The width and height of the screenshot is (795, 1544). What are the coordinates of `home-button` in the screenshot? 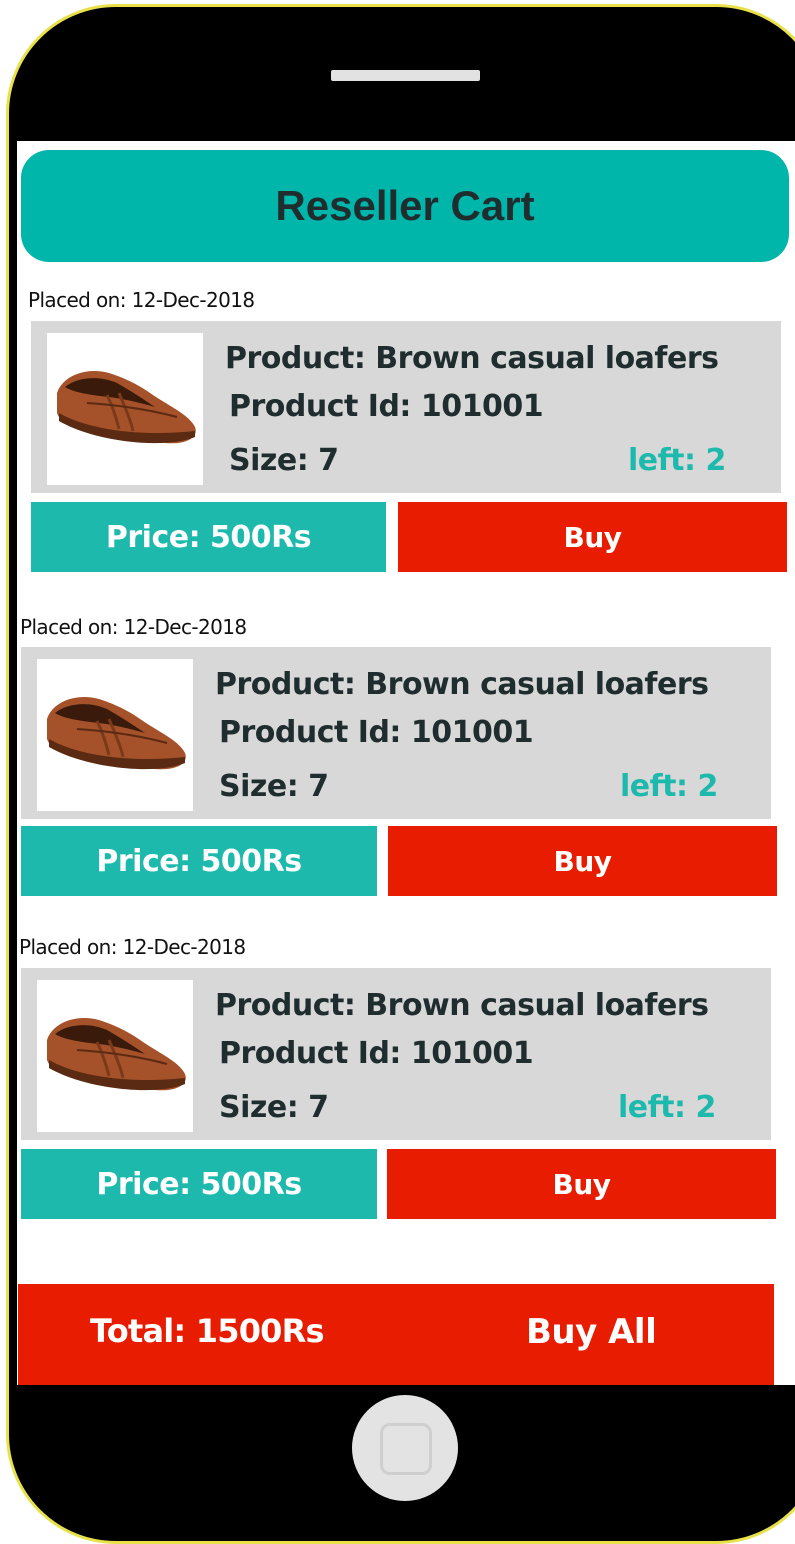 It's located at (405, 1448).